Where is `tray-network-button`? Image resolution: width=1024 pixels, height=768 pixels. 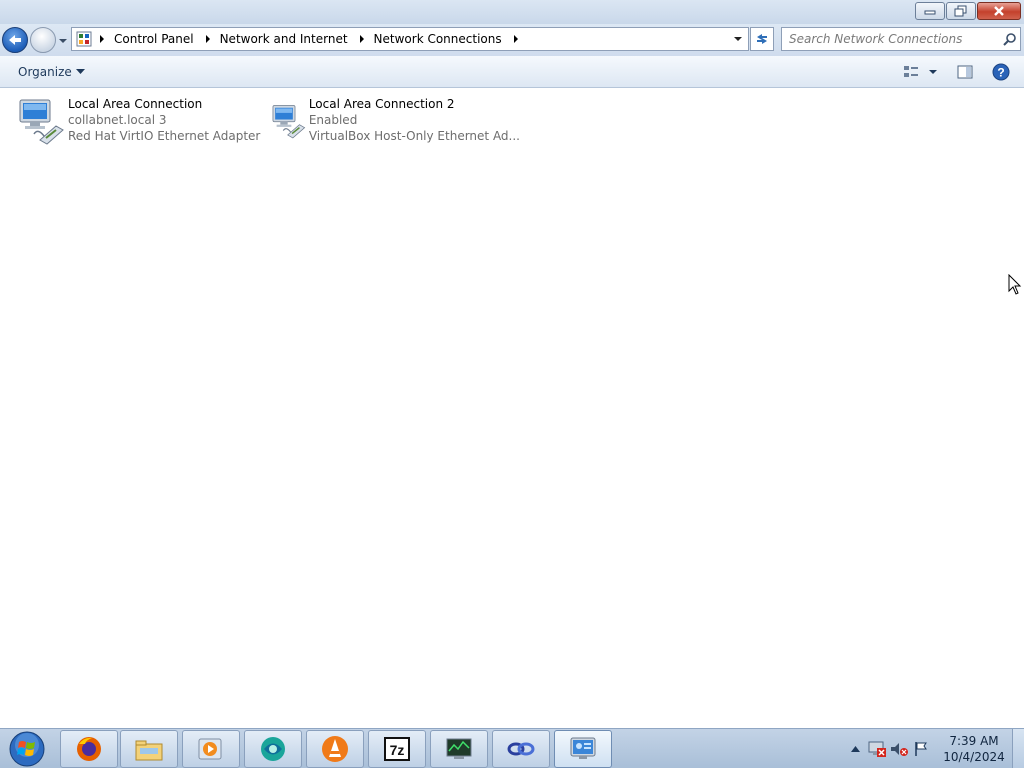
tray-network-button is located at coordinates (877, 749).